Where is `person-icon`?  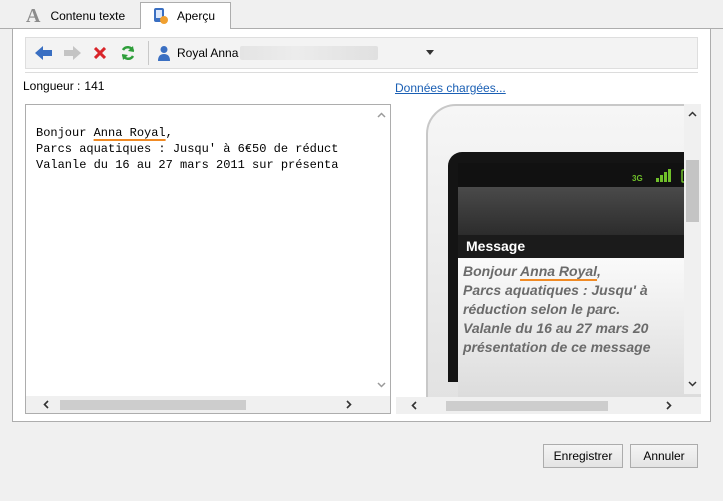
person-icon is located at coordinates (164, 53).